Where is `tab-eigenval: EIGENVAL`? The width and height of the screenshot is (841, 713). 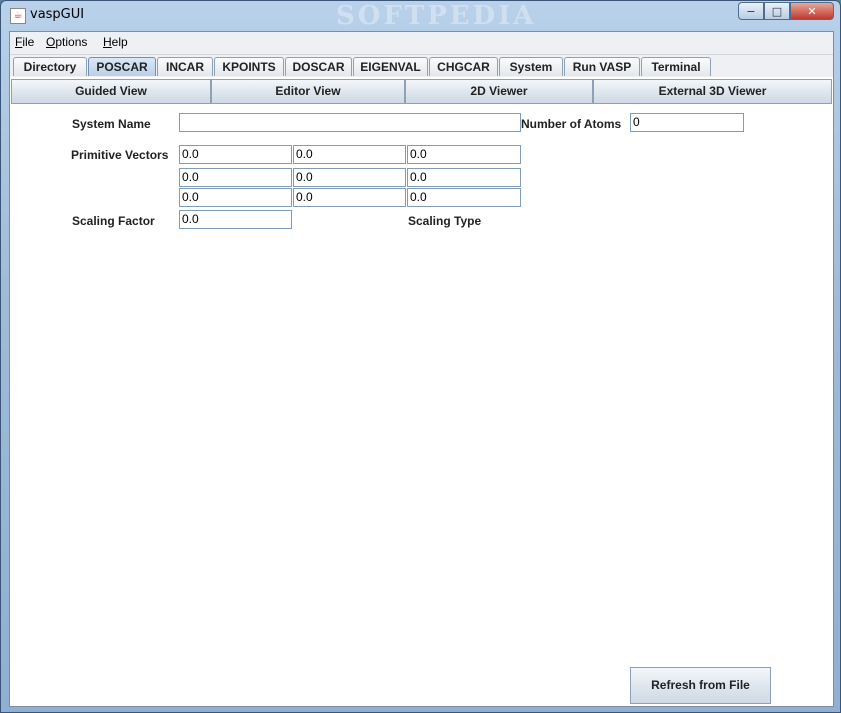 tab-eigenval: EIGENVAL is located at coordinates (390, 66).